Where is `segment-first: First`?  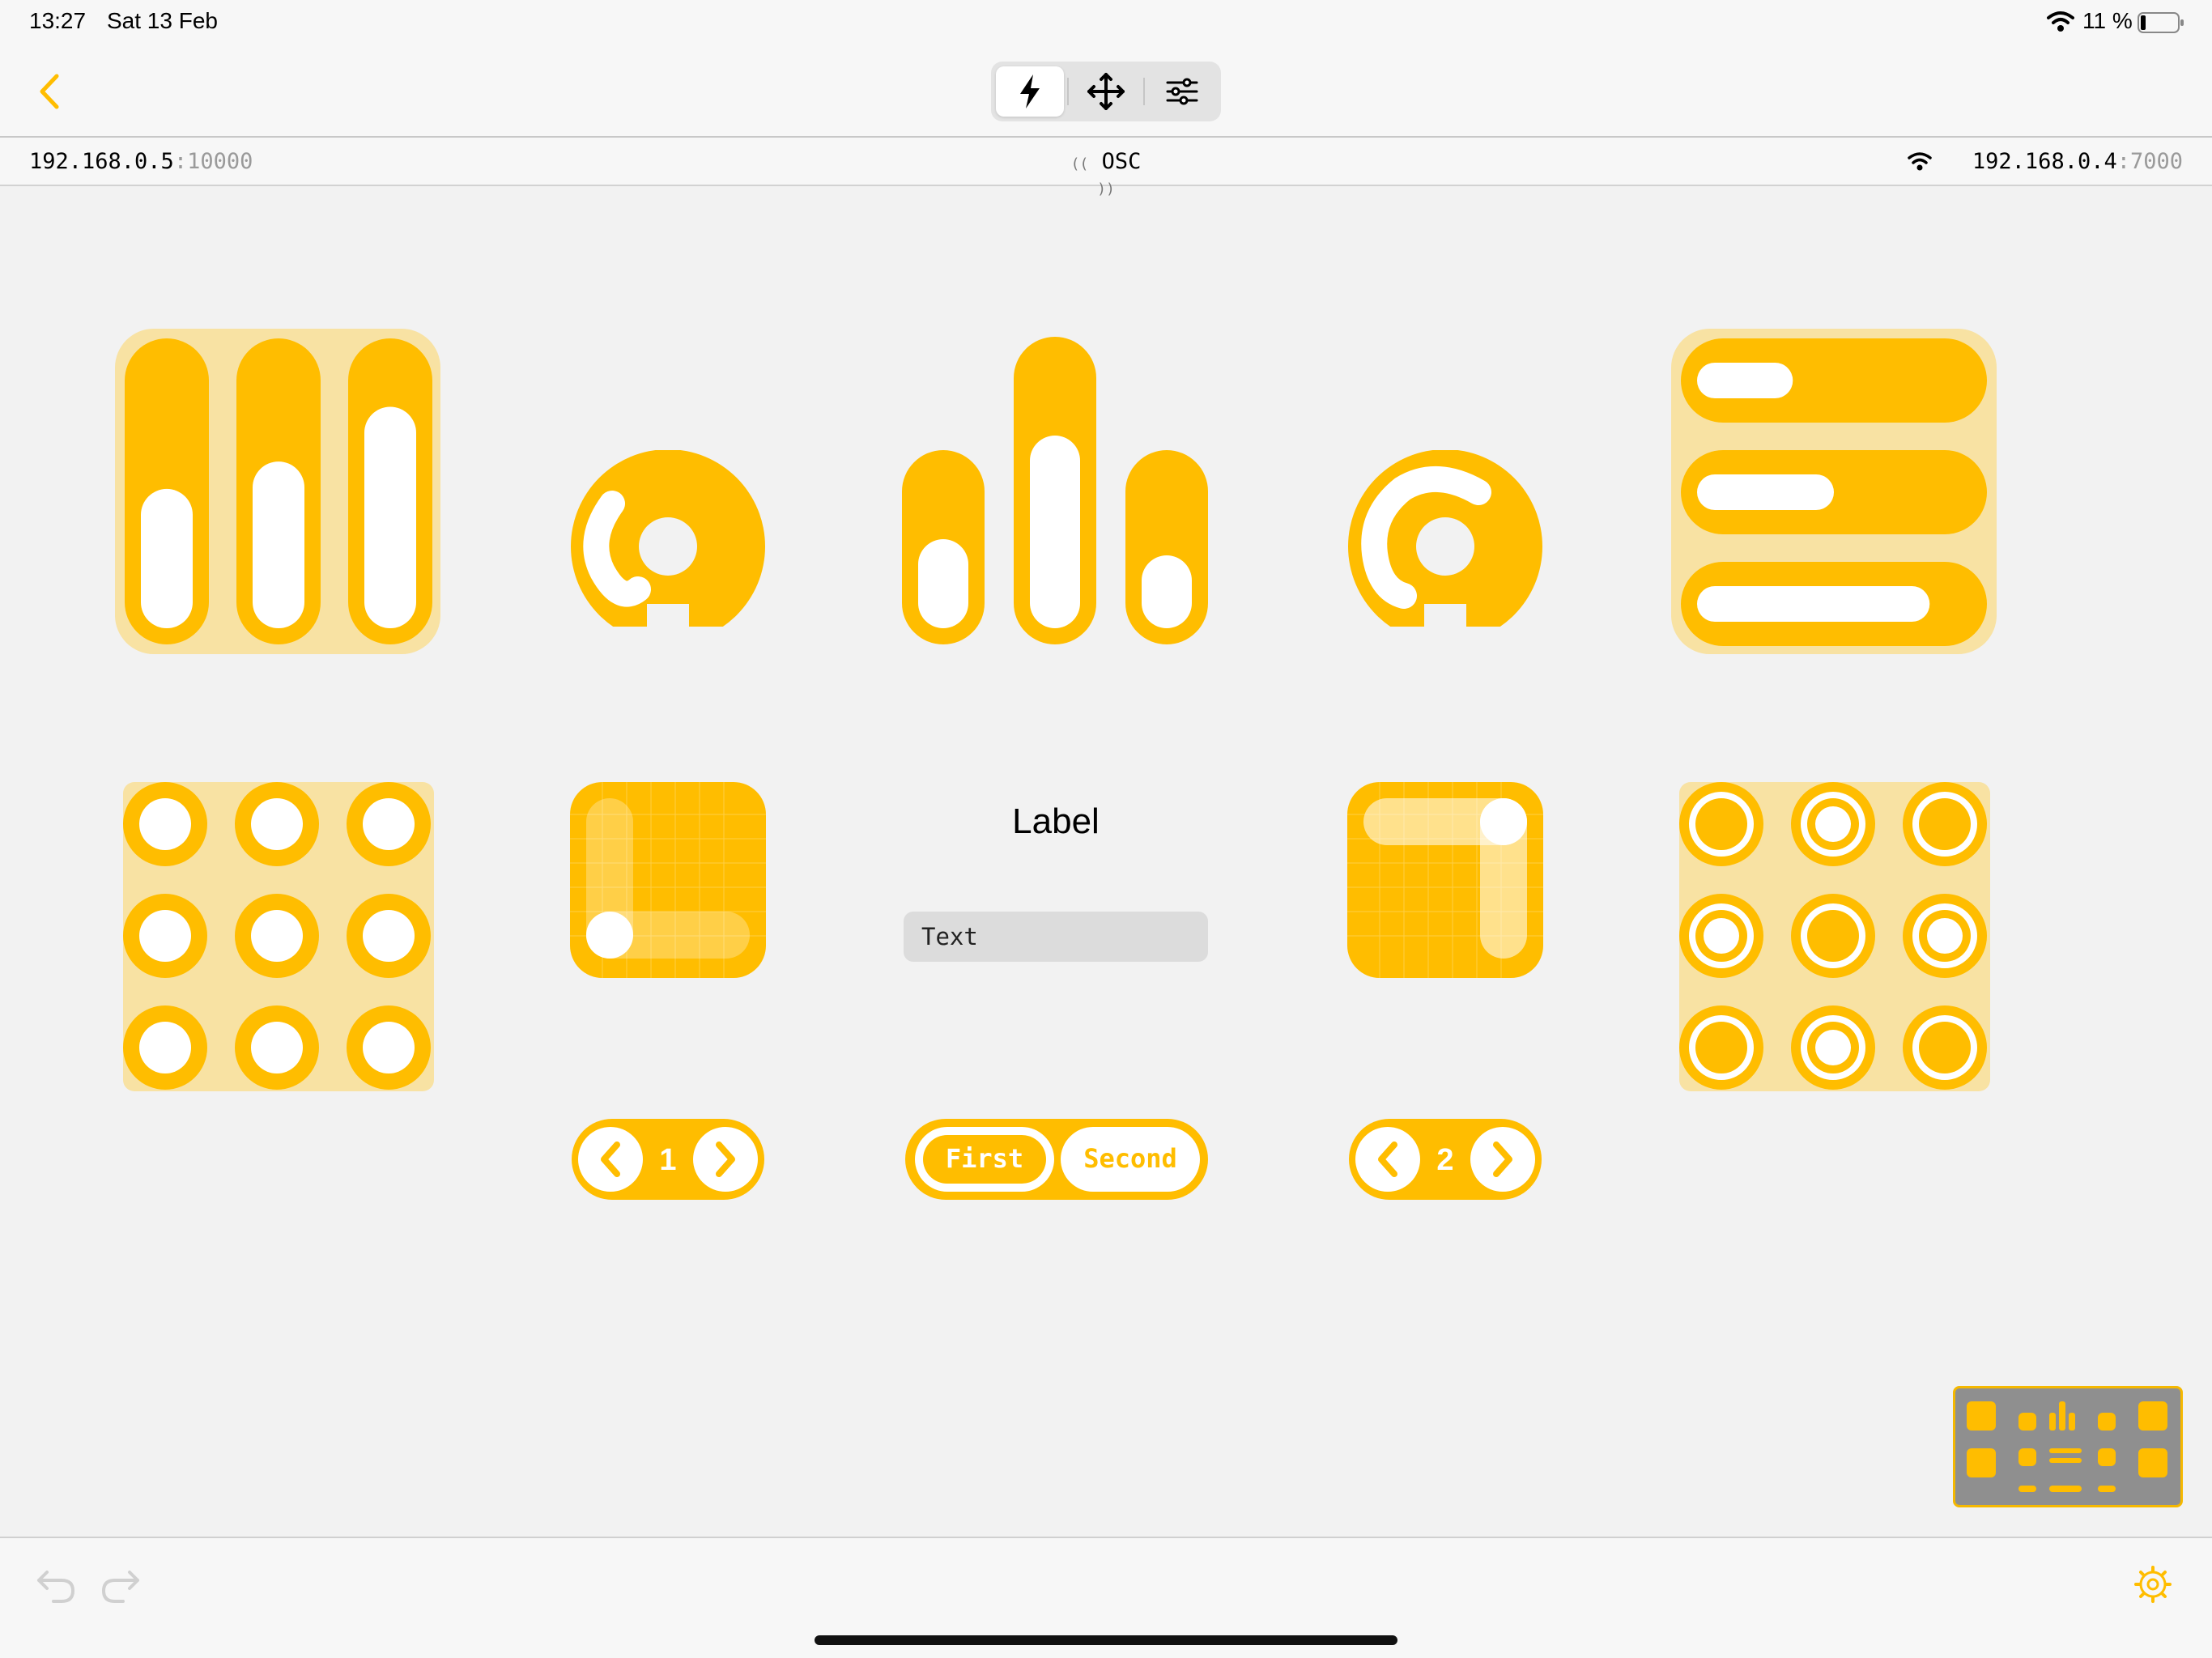 segment-first: First is located at coordinates (985, 1159).